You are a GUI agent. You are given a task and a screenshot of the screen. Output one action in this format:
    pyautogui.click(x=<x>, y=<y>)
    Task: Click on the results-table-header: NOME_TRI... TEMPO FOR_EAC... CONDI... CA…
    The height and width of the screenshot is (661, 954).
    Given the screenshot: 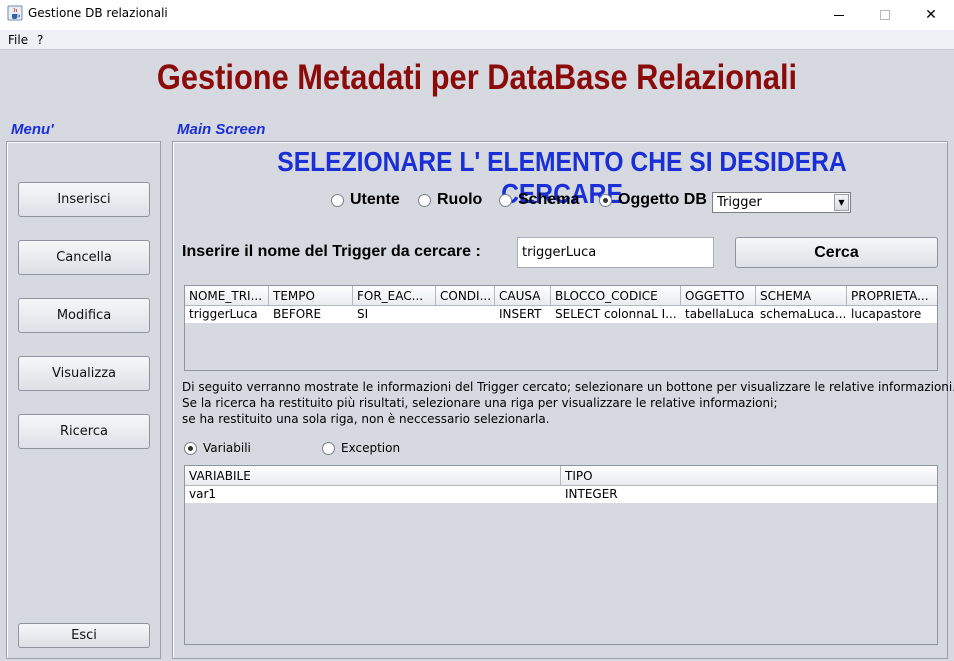 What is the action you would take?
    pyautogui.click(x=561, y=296)
    